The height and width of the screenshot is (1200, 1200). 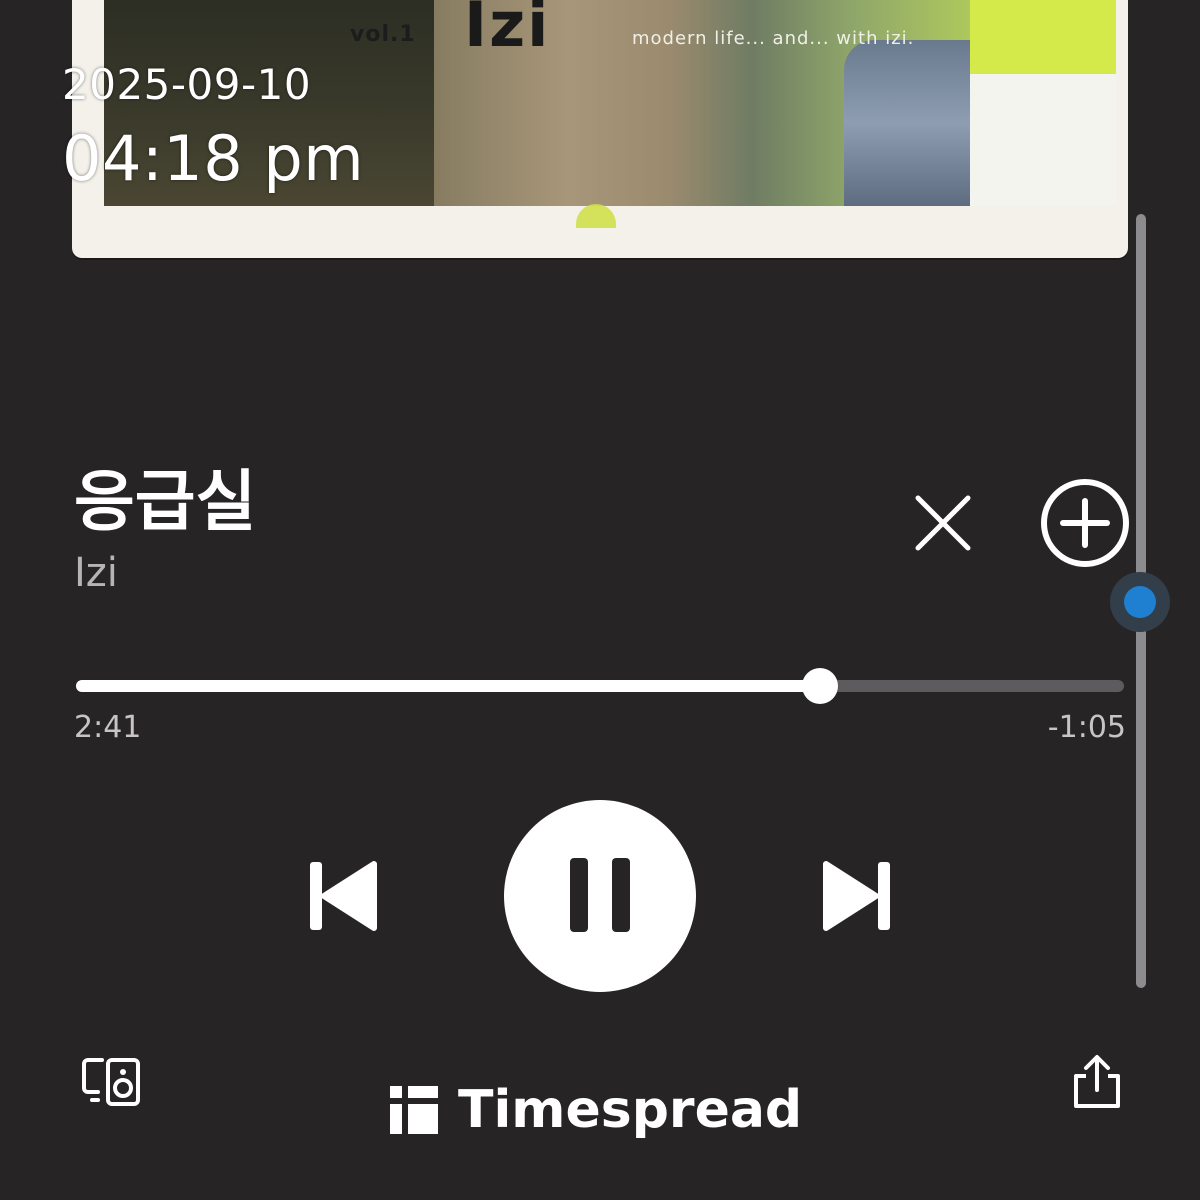 What do you see at coordinates (596, 216) in the screenshot?
I see `album-art-dot` at bounding box center [596, 216].